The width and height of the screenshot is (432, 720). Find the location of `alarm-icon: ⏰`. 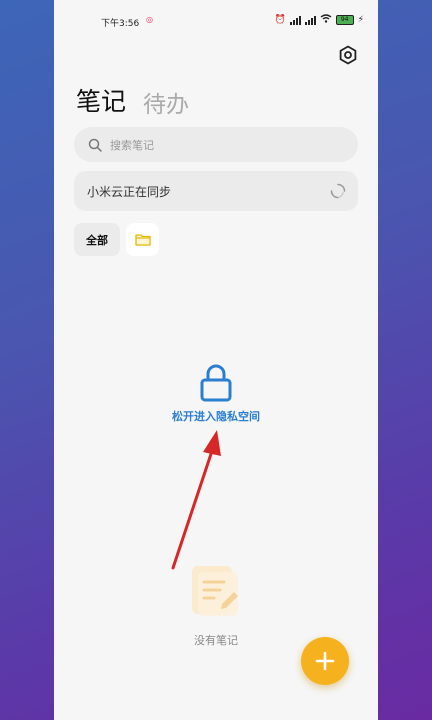

alarm-icon: ⏰ is located at coordinates (280, 20).